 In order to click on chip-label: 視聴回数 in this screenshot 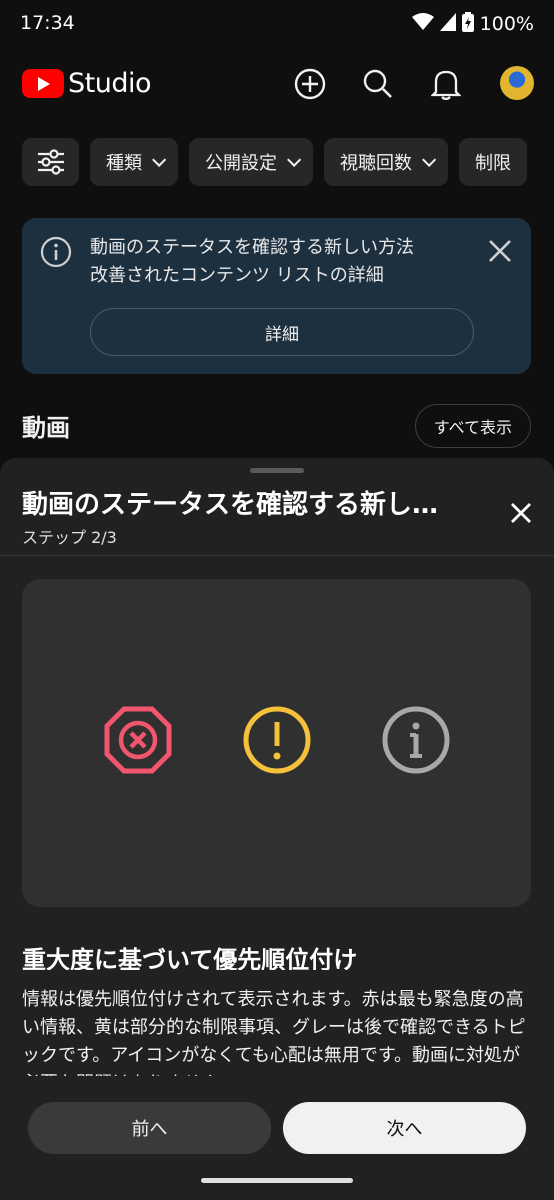, I will do `click(376, 163)`.